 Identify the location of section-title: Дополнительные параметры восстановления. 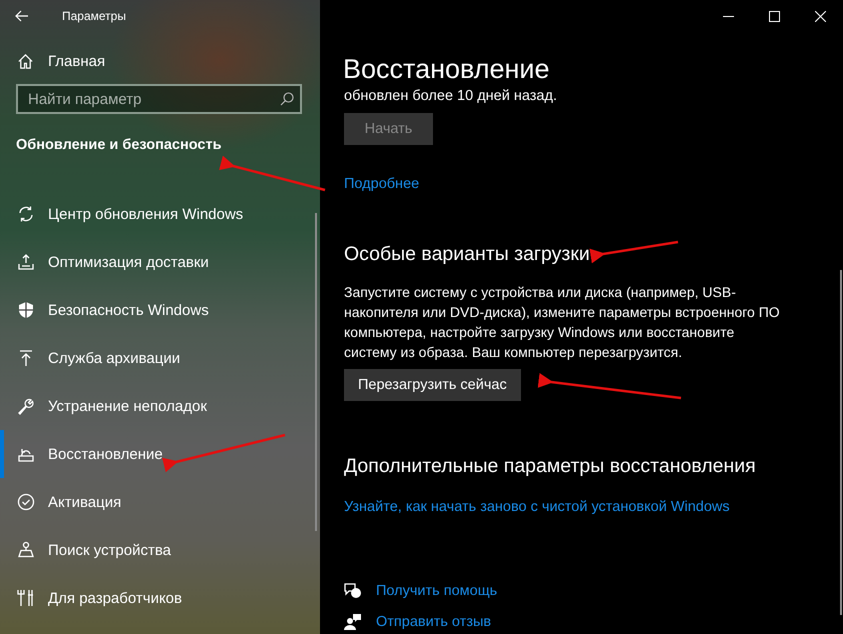
(550, 466).